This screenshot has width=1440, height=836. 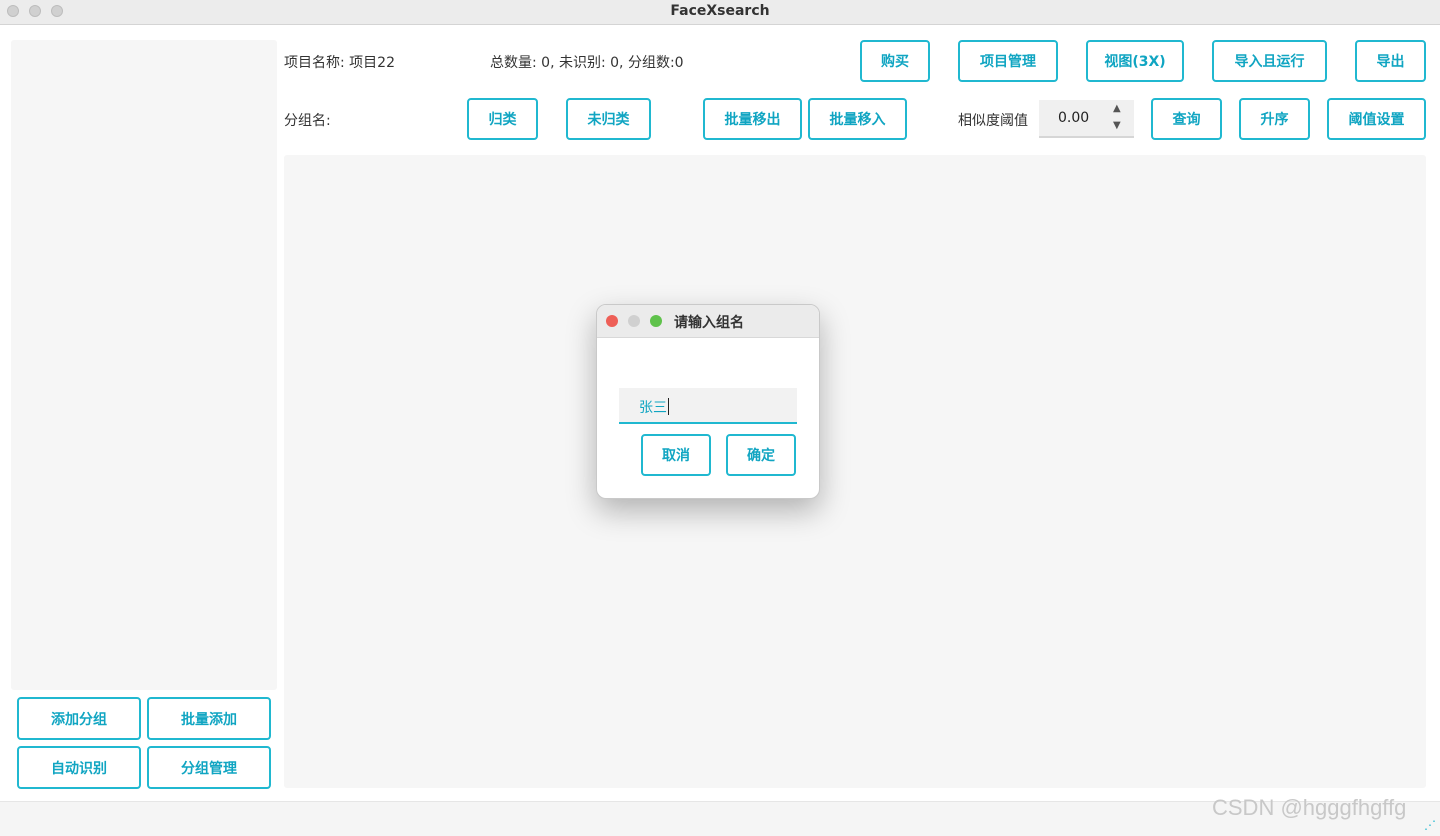 I want to click on group-name-input-value: 张三, so click(x=654, y=407).